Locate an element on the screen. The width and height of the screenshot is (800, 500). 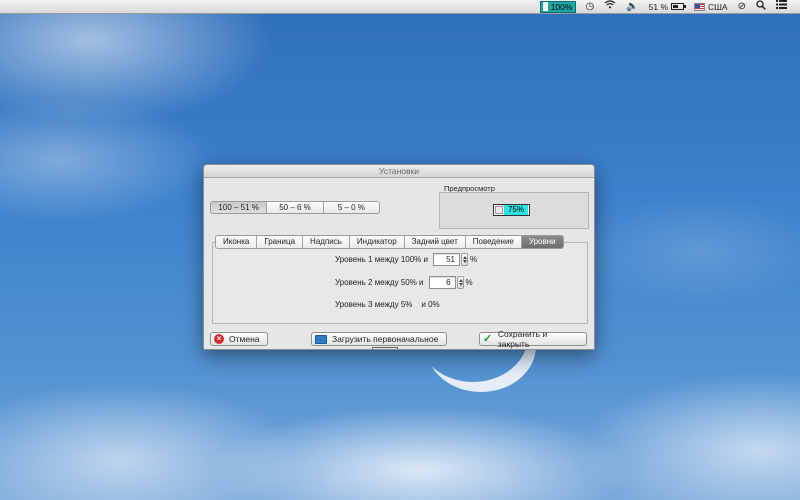
battery-status-percent: 100% is located at coordinates (561, 6).